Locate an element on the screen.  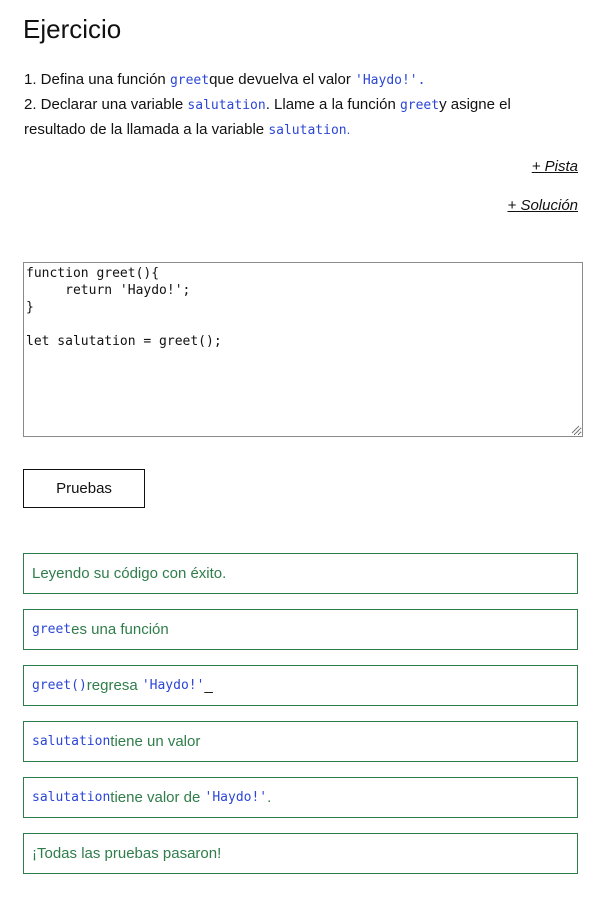
result-code: greet is located at coordinates (52, 629).